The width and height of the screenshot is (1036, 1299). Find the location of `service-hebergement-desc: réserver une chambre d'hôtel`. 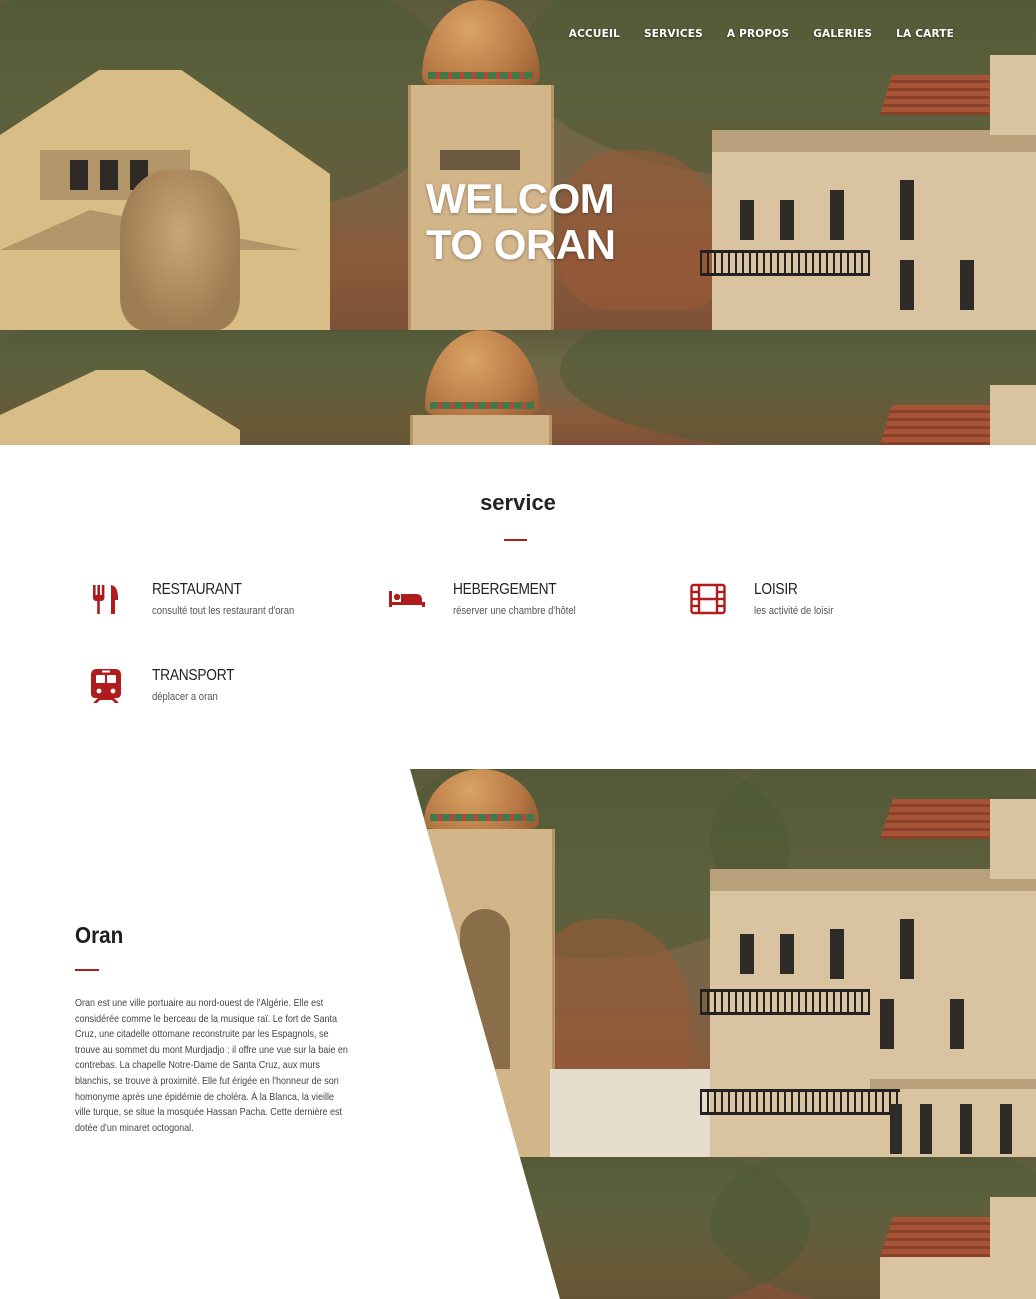

service-hebergement-desc: réserver une chambre d'hôtel is located at coordinates (514, 611).